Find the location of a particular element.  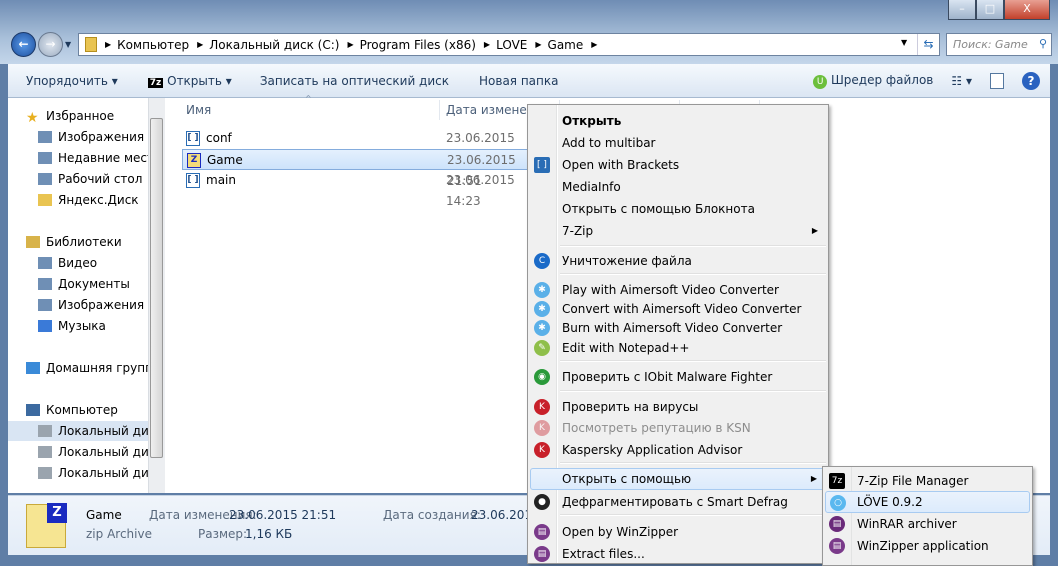

file-row-selected: Z Game 23.06.2015 21:51 is located at coordinates (358, 168).